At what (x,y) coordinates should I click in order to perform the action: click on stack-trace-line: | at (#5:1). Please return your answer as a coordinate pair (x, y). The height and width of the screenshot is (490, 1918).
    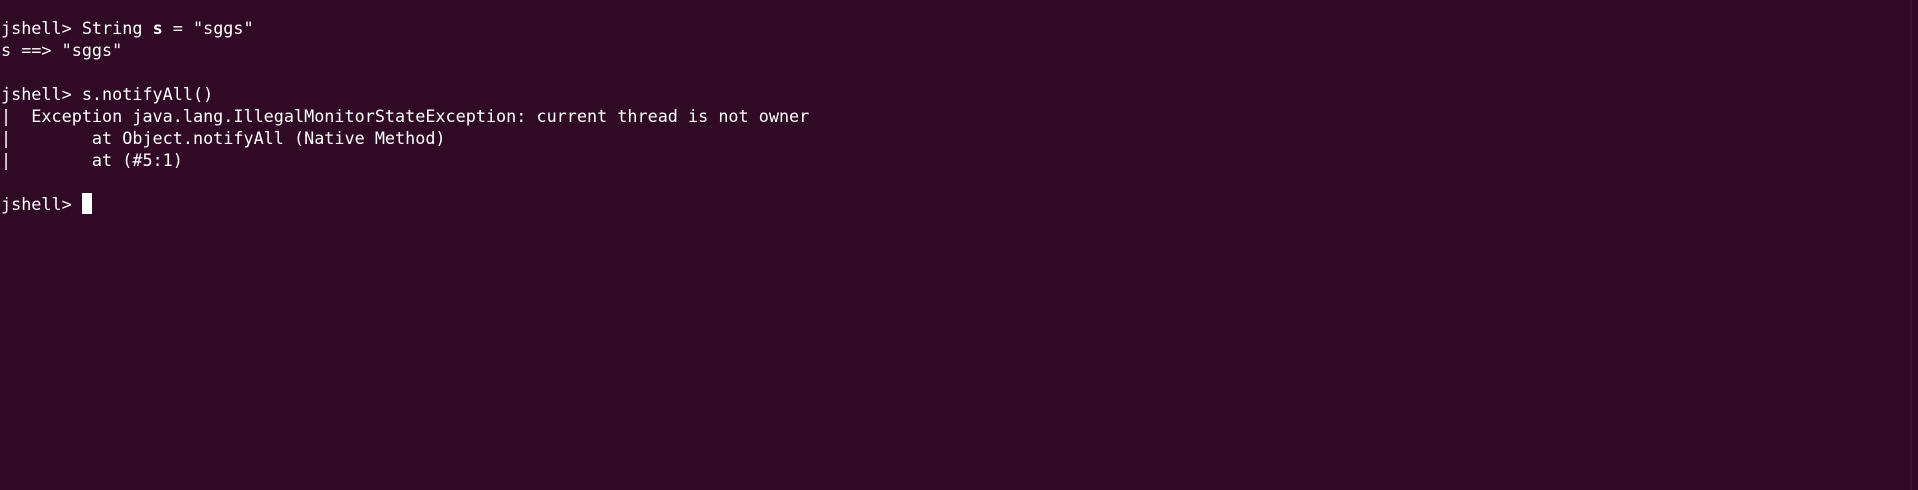
    Looking at the image, I should click on (92, 160).